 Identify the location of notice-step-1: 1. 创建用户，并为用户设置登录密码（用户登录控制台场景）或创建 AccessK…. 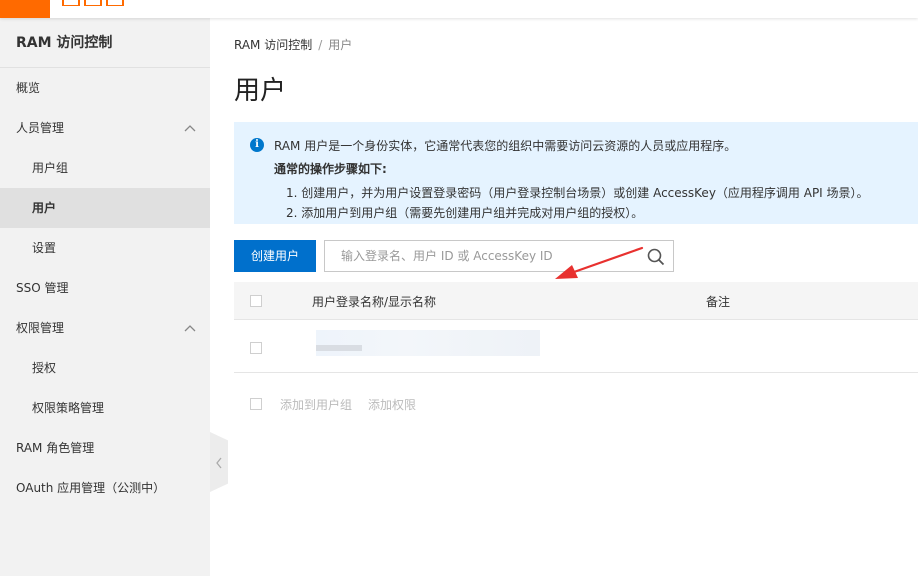
(577, 193).